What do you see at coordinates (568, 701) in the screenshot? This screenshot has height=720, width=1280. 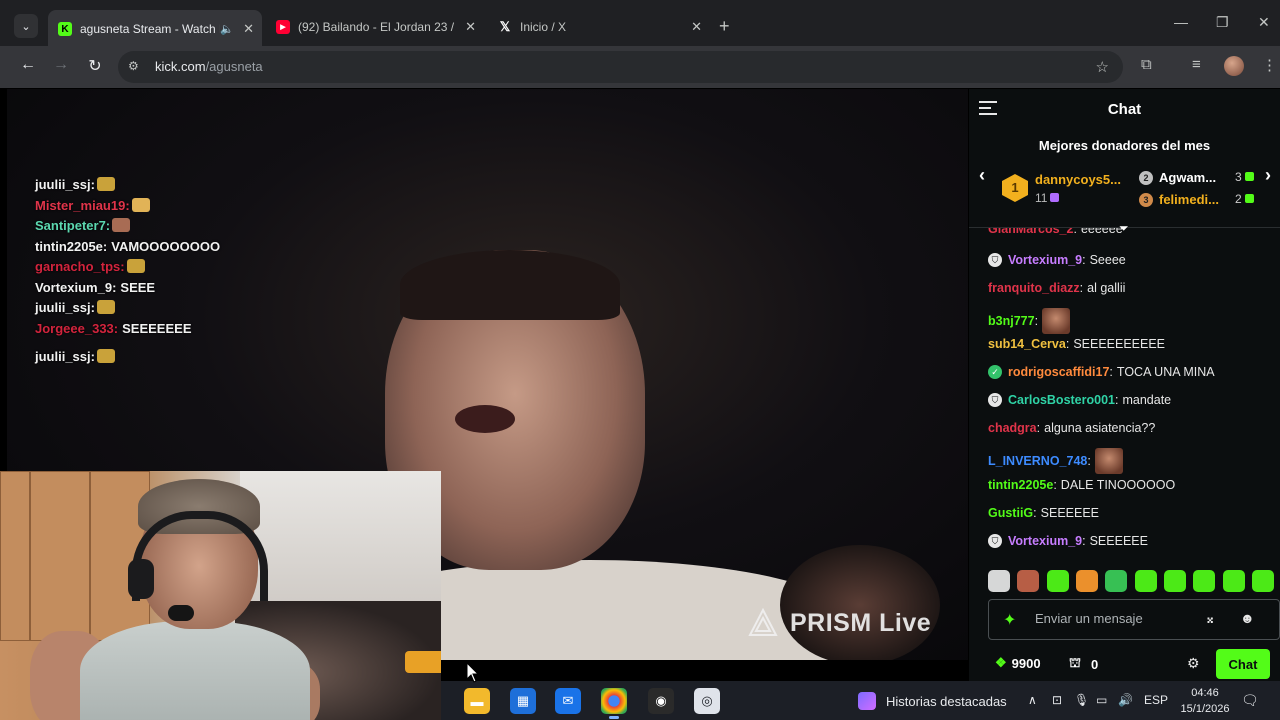 I see `outlook-icon: ✉` at bounding box center [568, 701].